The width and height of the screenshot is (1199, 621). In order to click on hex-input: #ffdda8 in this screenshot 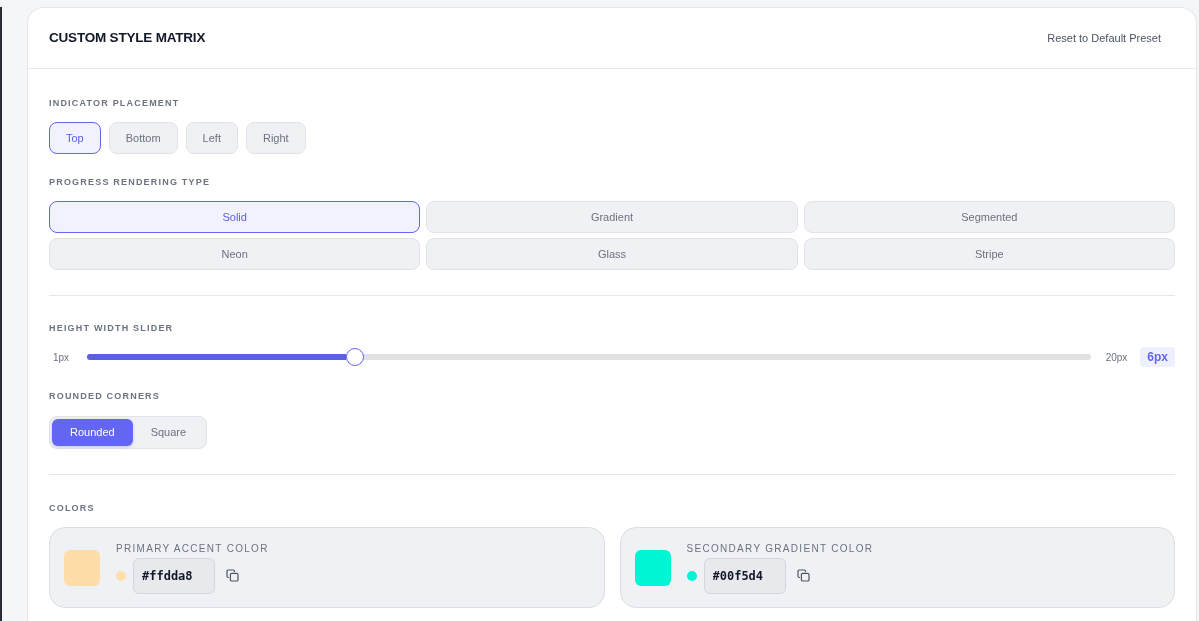, I will do `click(174, 575)`.